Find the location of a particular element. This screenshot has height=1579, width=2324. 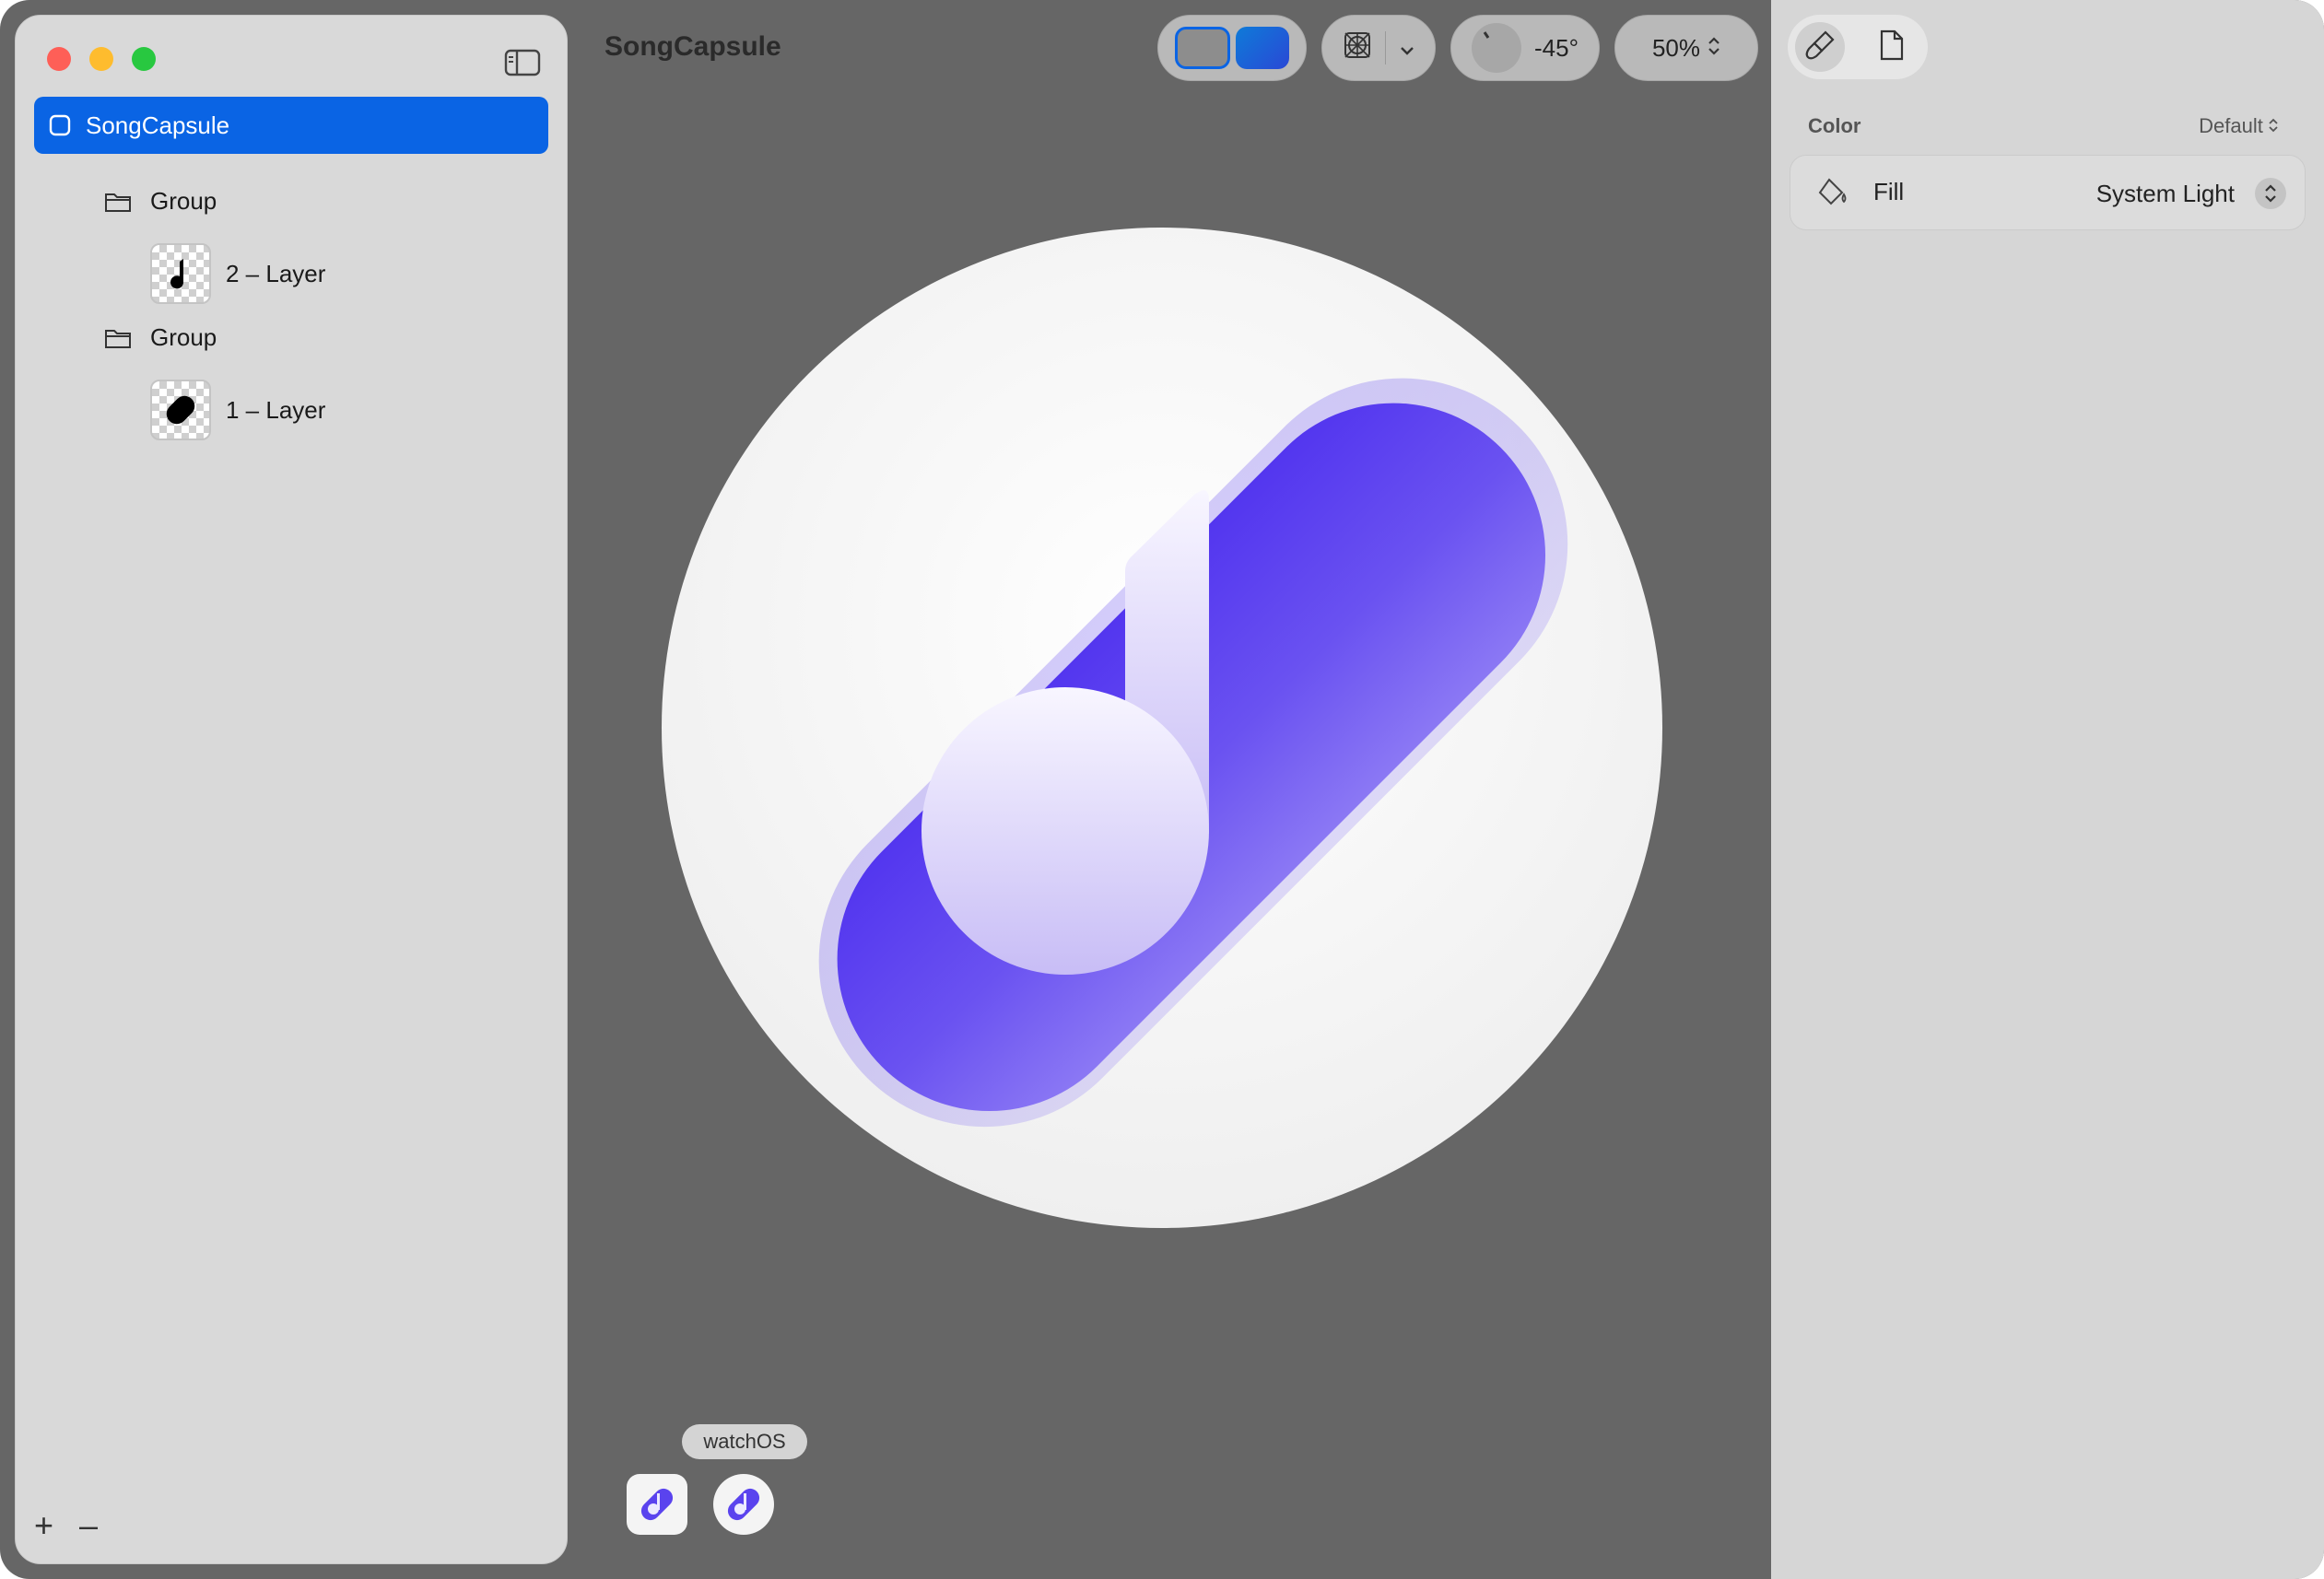

angle-value: -45° is located at coordinates (1556, 47).